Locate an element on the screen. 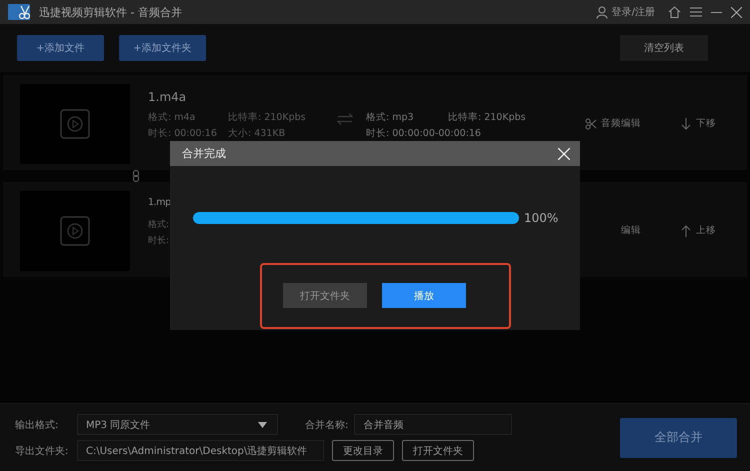 This screenshot has height=471, width=750. add-button: +添加文件夹 is located at coordinates (162, 48).